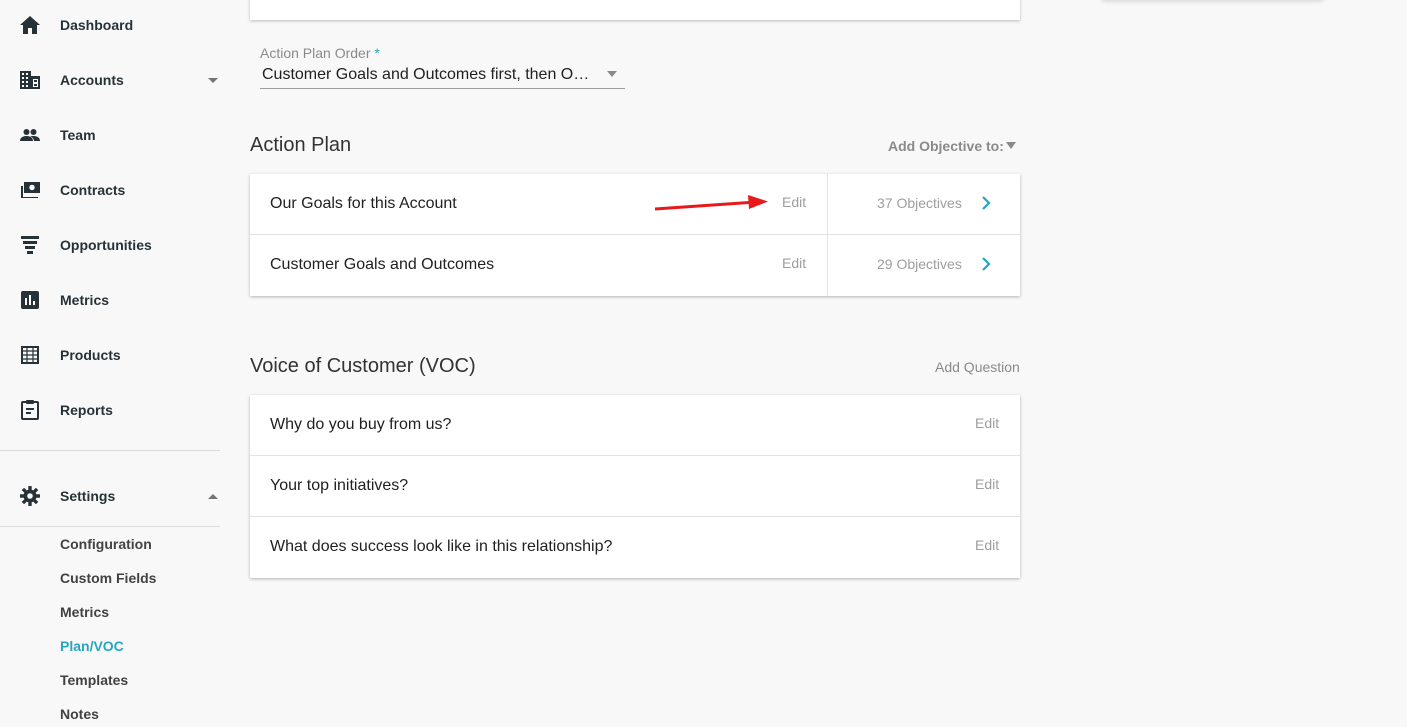 The height and width of the screenshot is (727, 1407). I want to click on grid-icon, so click(30, 355).